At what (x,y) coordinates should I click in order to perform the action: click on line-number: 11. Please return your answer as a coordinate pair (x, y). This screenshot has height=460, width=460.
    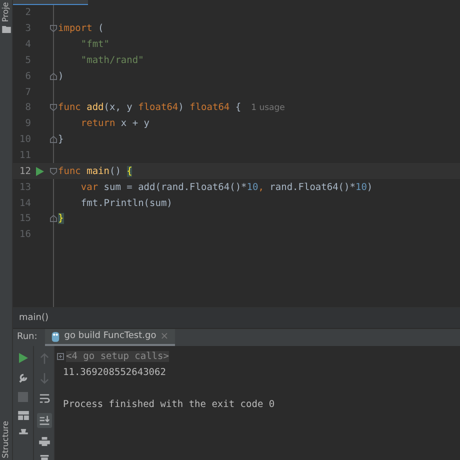
    Looking at the image, I should click on (24, 156).